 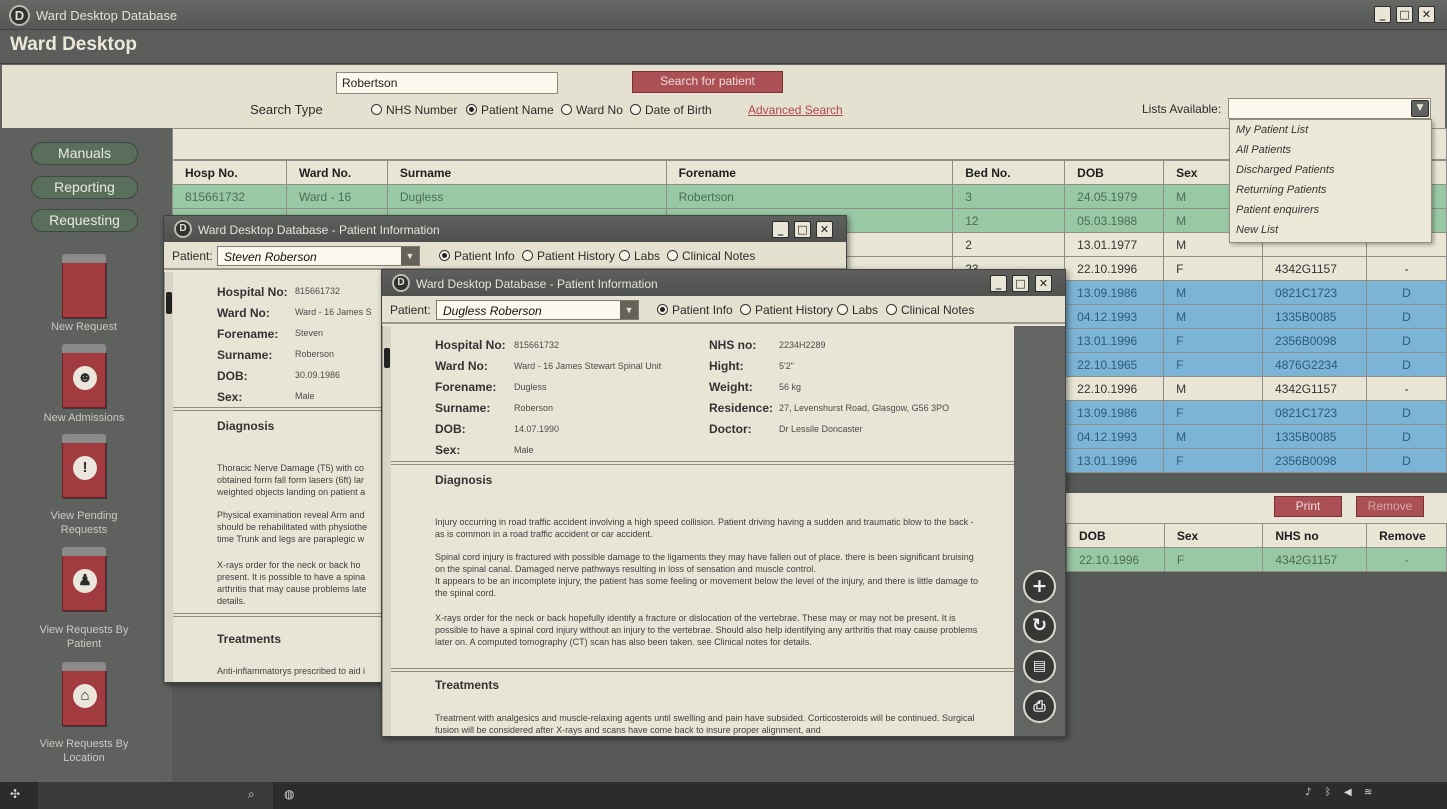 What do you see at coordinates (1330, 230) in the screenshot?
I see `list-option: New List` at bounding box center [1330, 230].